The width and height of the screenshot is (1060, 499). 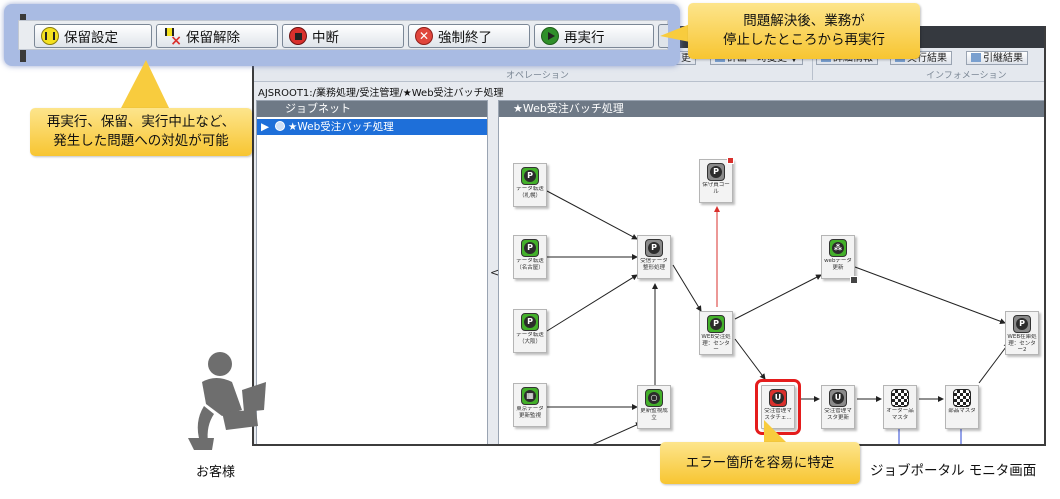 What do you see at coordinates (216, 472) in the screenshot?
I see `customer-label: お客様` at bounding box center [216, 472].